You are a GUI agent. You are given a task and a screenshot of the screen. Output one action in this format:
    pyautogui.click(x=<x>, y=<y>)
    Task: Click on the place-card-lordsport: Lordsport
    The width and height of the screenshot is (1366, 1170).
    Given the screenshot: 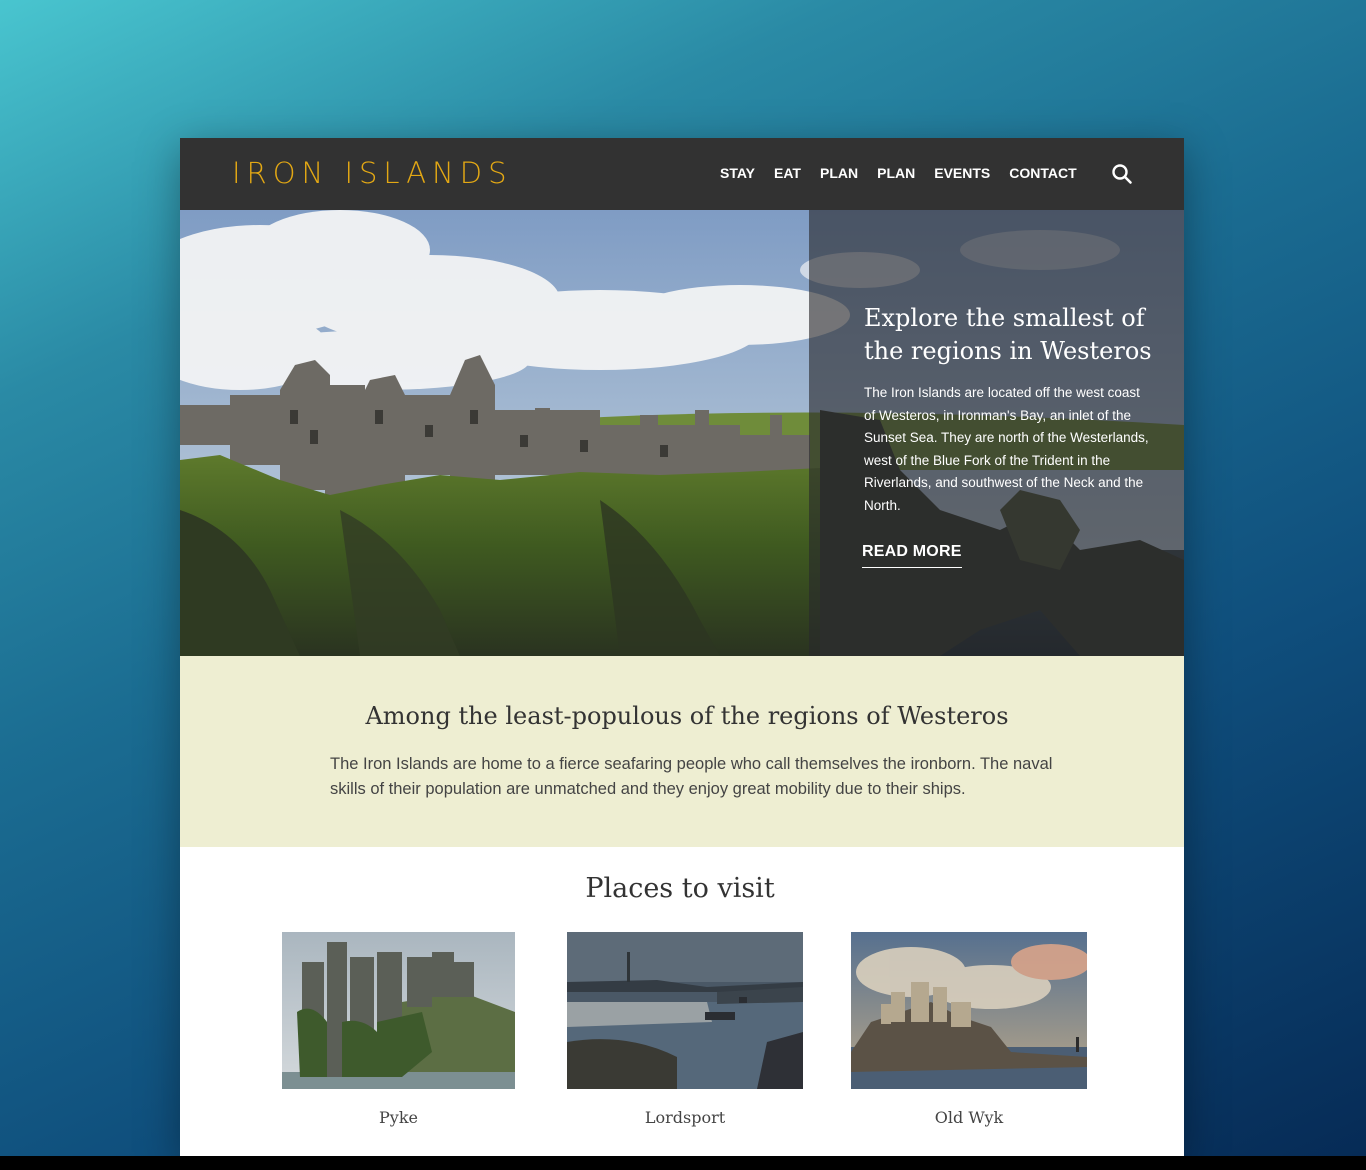 What is the action you would take?
    pyautogui.click(x=685, y=1029)
    